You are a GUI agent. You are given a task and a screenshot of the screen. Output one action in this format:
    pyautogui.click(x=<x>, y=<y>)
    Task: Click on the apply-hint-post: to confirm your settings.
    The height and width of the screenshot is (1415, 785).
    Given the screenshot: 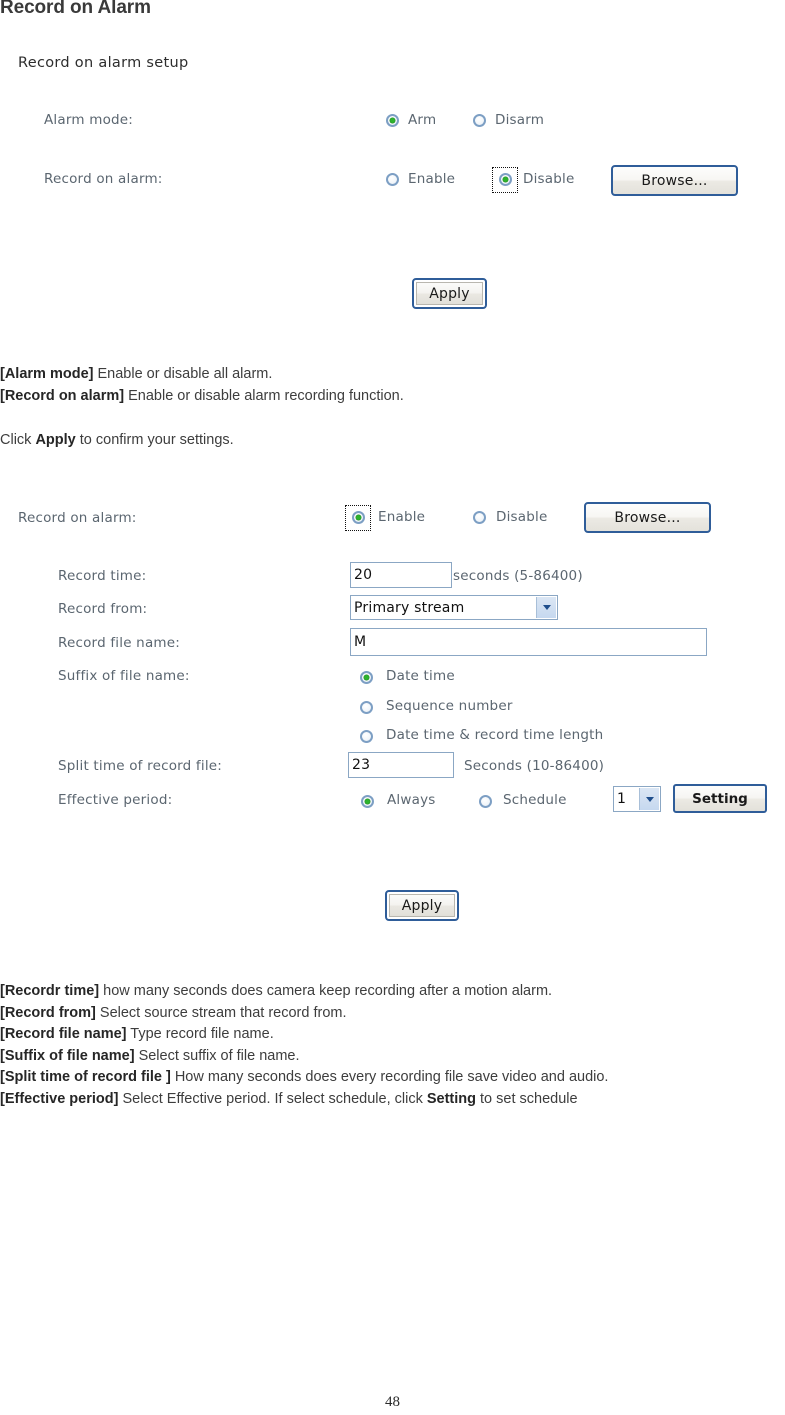 What is the action you would take?
    pyautogui.click(x=154, y=440)
    